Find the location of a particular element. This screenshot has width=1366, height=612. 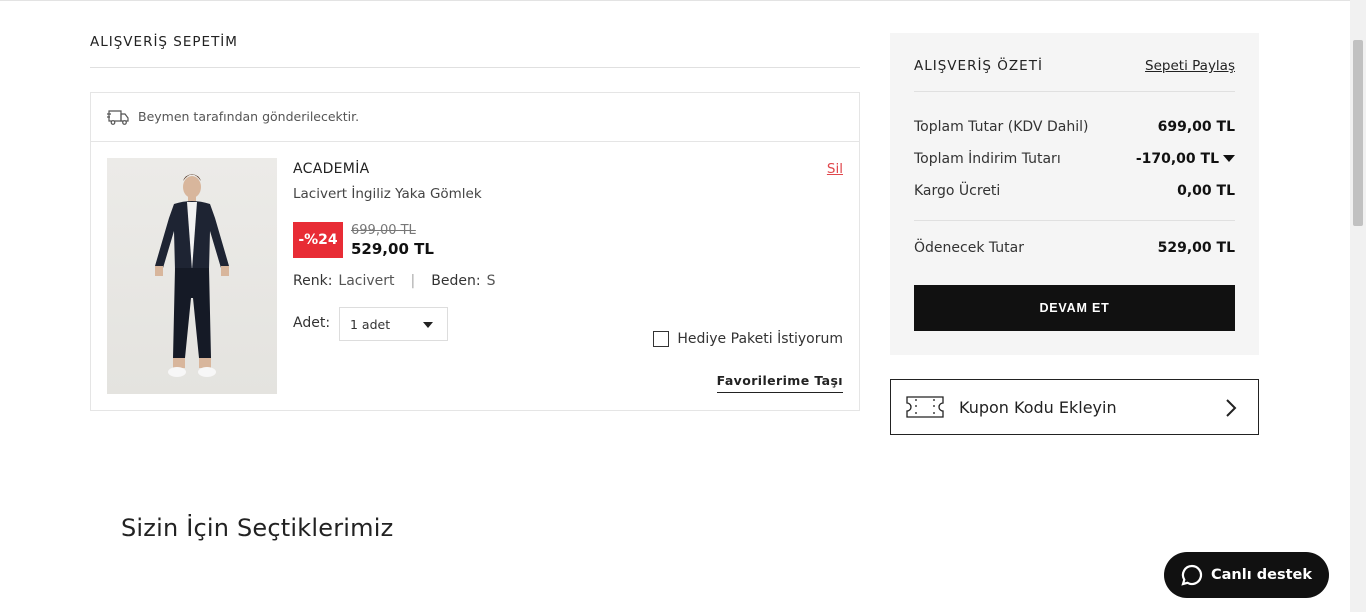

size-value: S is located at coordinates (491, 281).